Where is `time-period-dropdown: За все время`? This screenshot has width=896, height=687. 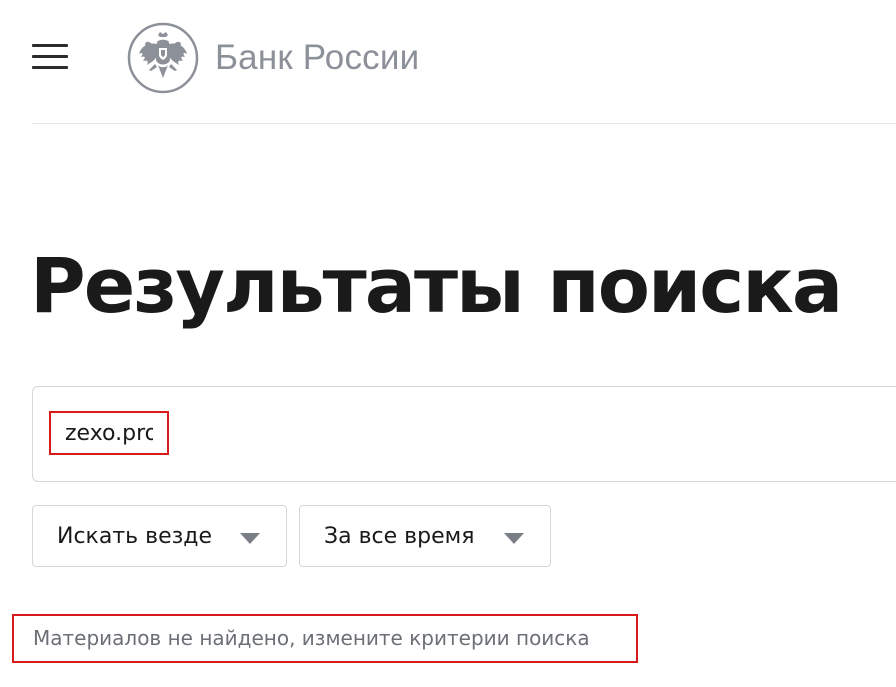 time-period-dropdown: За все время is located at coordinates (425, 536).